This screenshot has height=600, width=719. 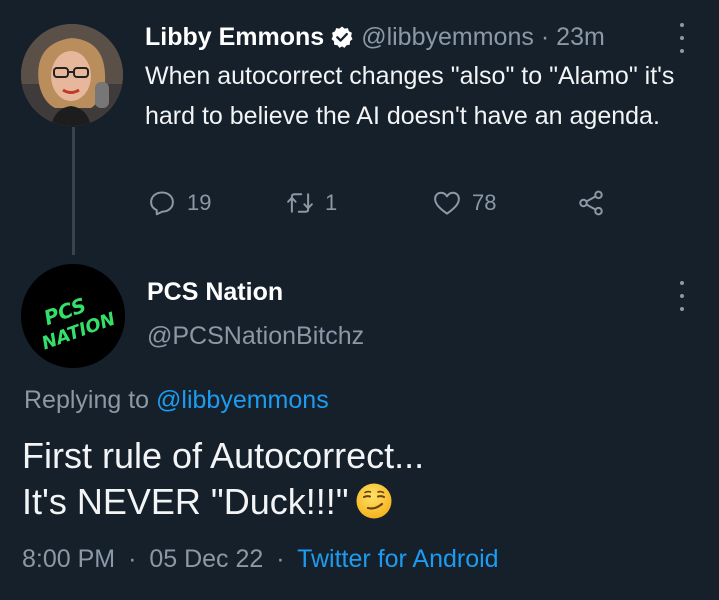 I want to click on like-count: 78, so click(x=484, y=202).